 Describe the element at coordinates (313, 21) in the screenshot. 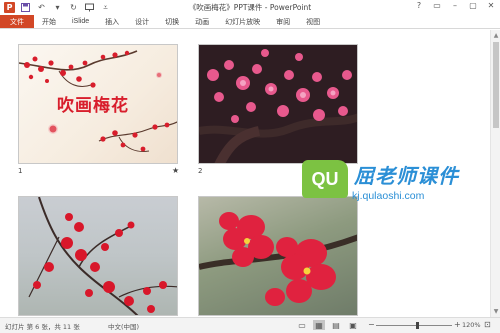

I see `tab-view: 视图` at that location.